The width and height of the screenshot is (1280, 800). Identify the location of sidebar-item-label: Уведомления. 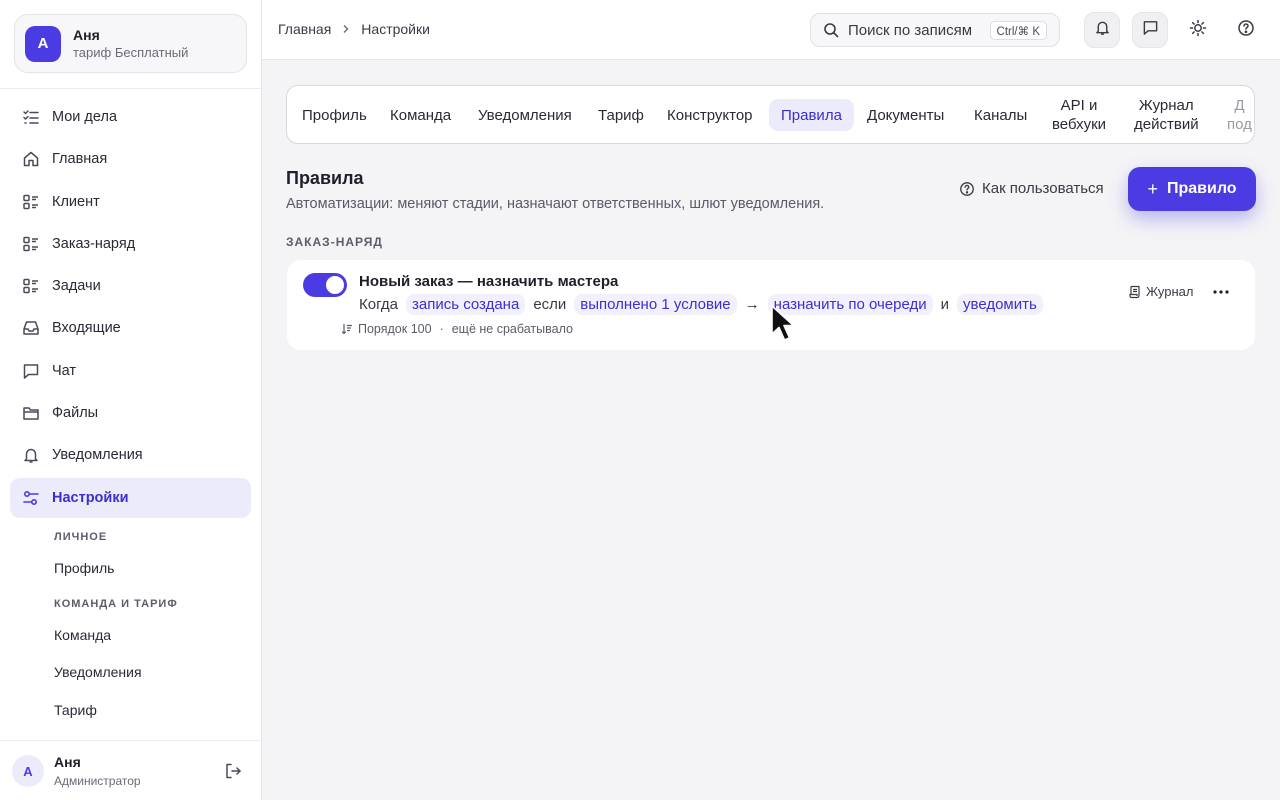
(97, 455).